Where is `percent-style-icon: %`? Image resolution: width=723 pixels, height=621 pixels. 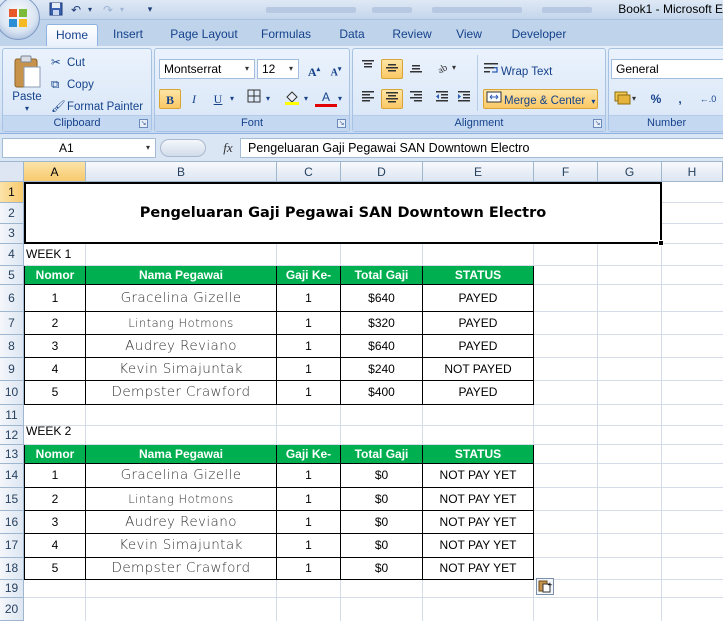
percent-style-icon: % is located at coordinates (656, 99).